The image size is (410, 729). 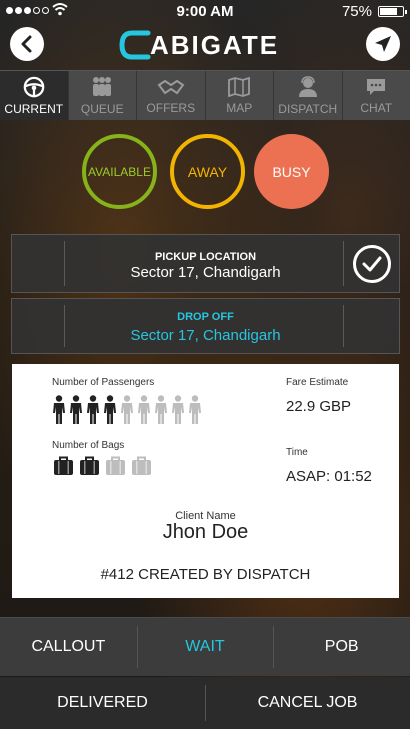 What do you see at coordinates (376, 107) in the screenshot?
I see `tab-label: CHAT` at bounding box center [376, 107].